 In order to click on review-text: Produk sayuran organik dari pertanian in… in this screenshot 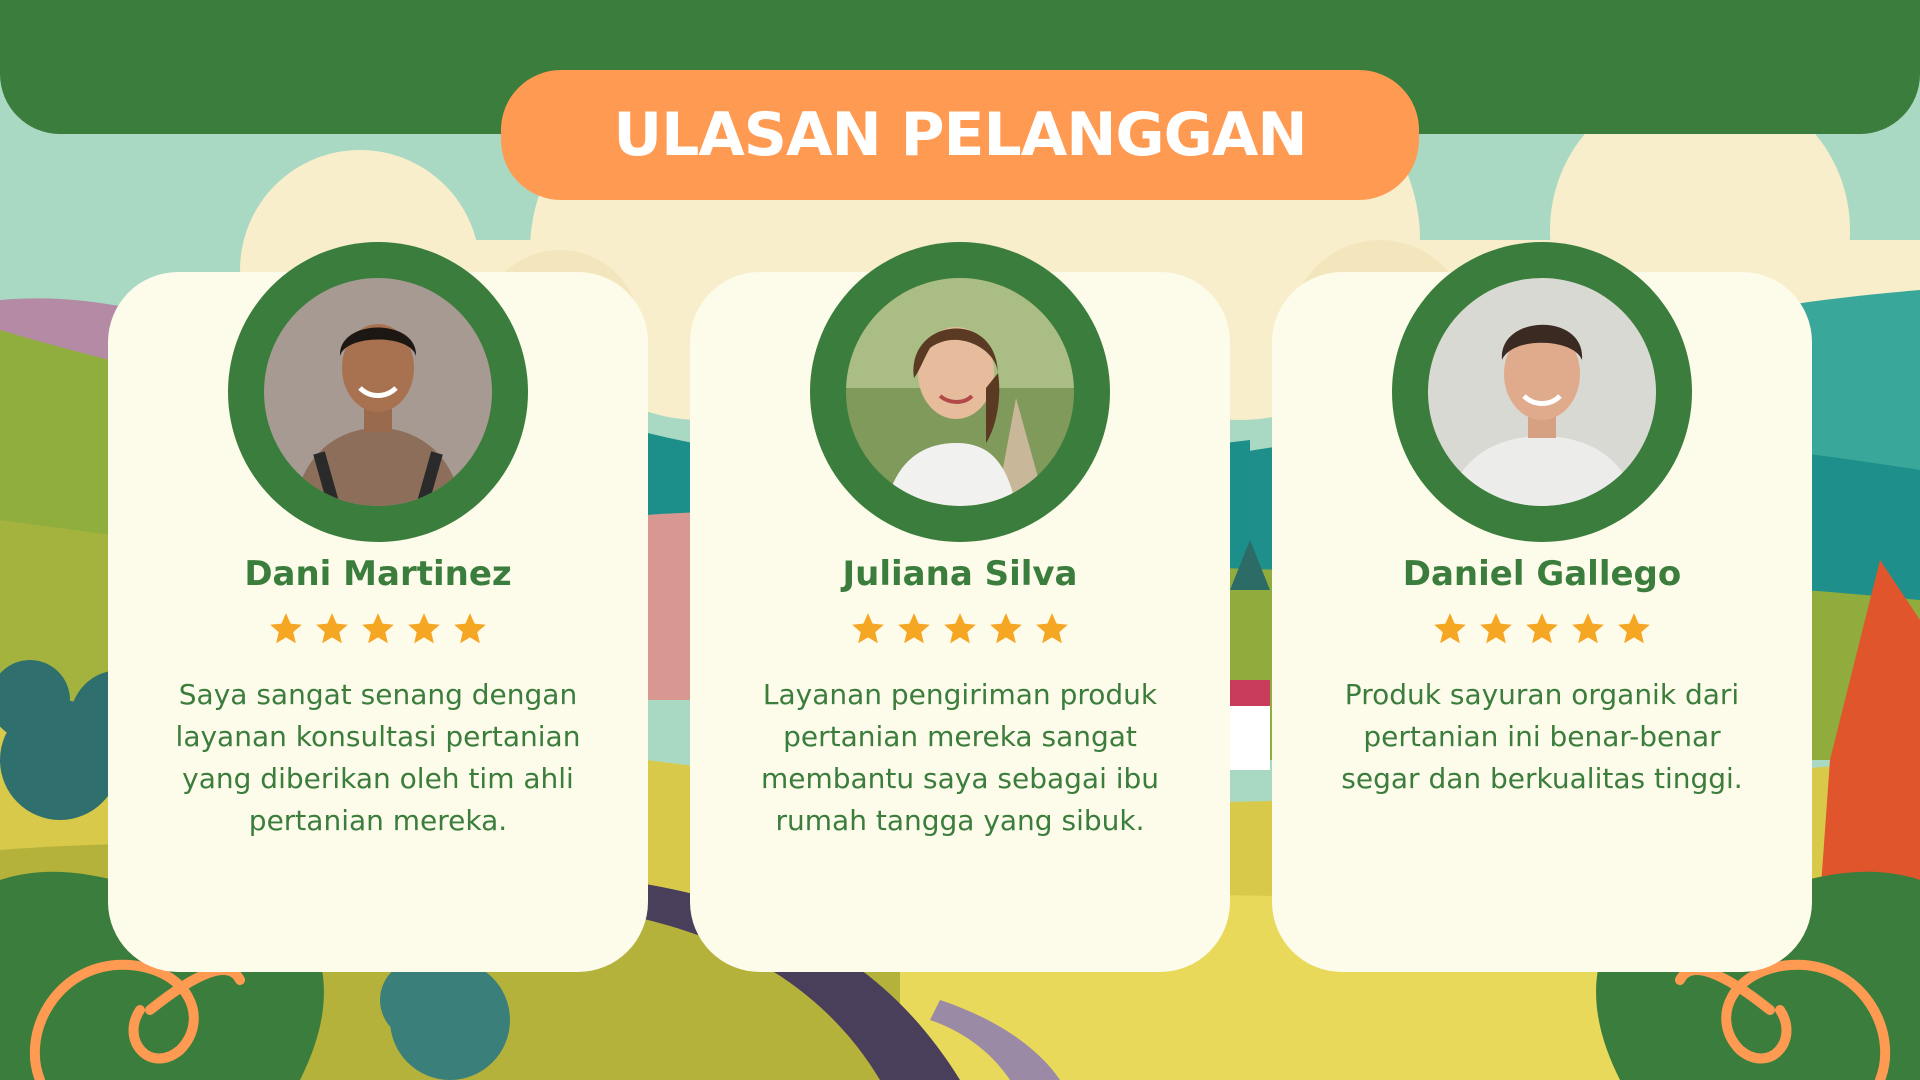, I will do `click(1542, 736)`.